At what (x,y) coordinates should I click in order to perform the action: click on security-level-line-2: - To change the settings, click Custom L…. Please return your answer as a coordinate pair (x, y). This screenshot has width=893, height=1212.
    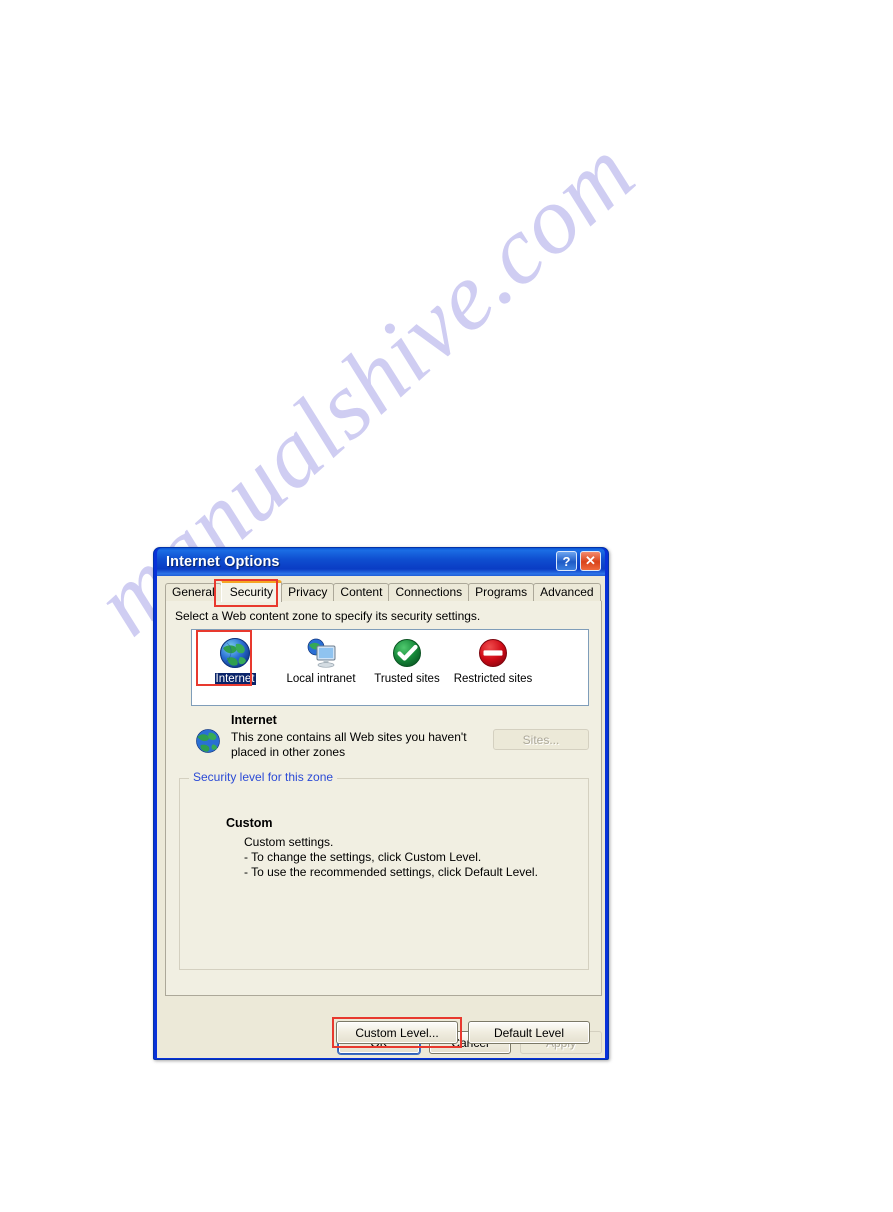
    Looking at the image, I should click on (363, 857).